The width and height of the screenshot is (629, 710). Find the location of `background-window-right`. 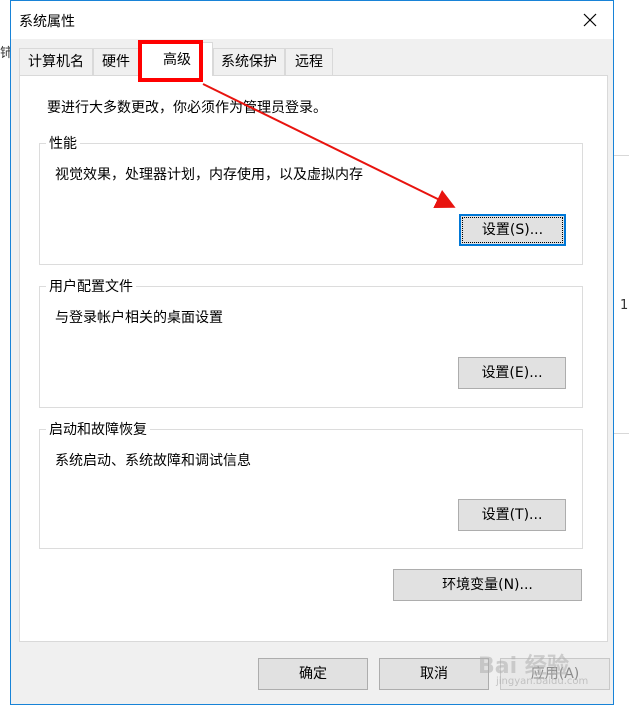

background-window-right is located at coordinates (621, 370).